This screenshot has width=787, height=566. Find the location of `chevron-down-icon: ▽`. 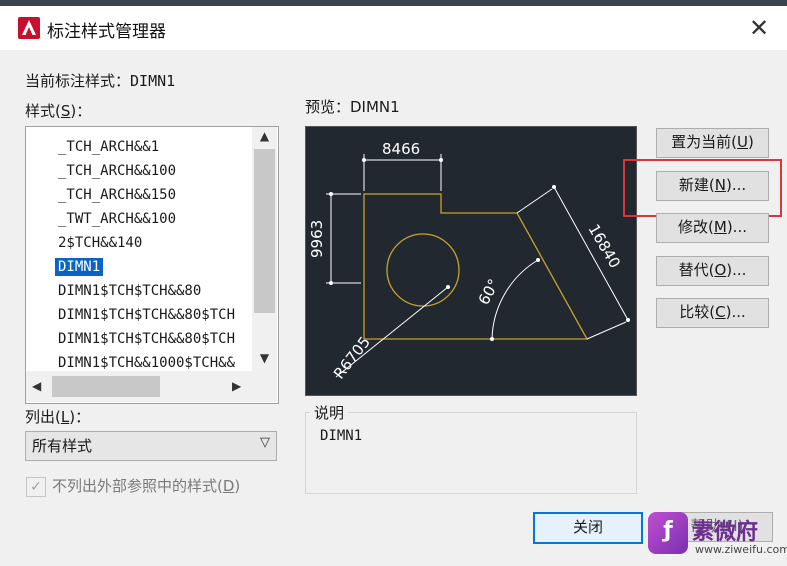

chevron-down-icon: ▽ is located at coordinates (265, 442).